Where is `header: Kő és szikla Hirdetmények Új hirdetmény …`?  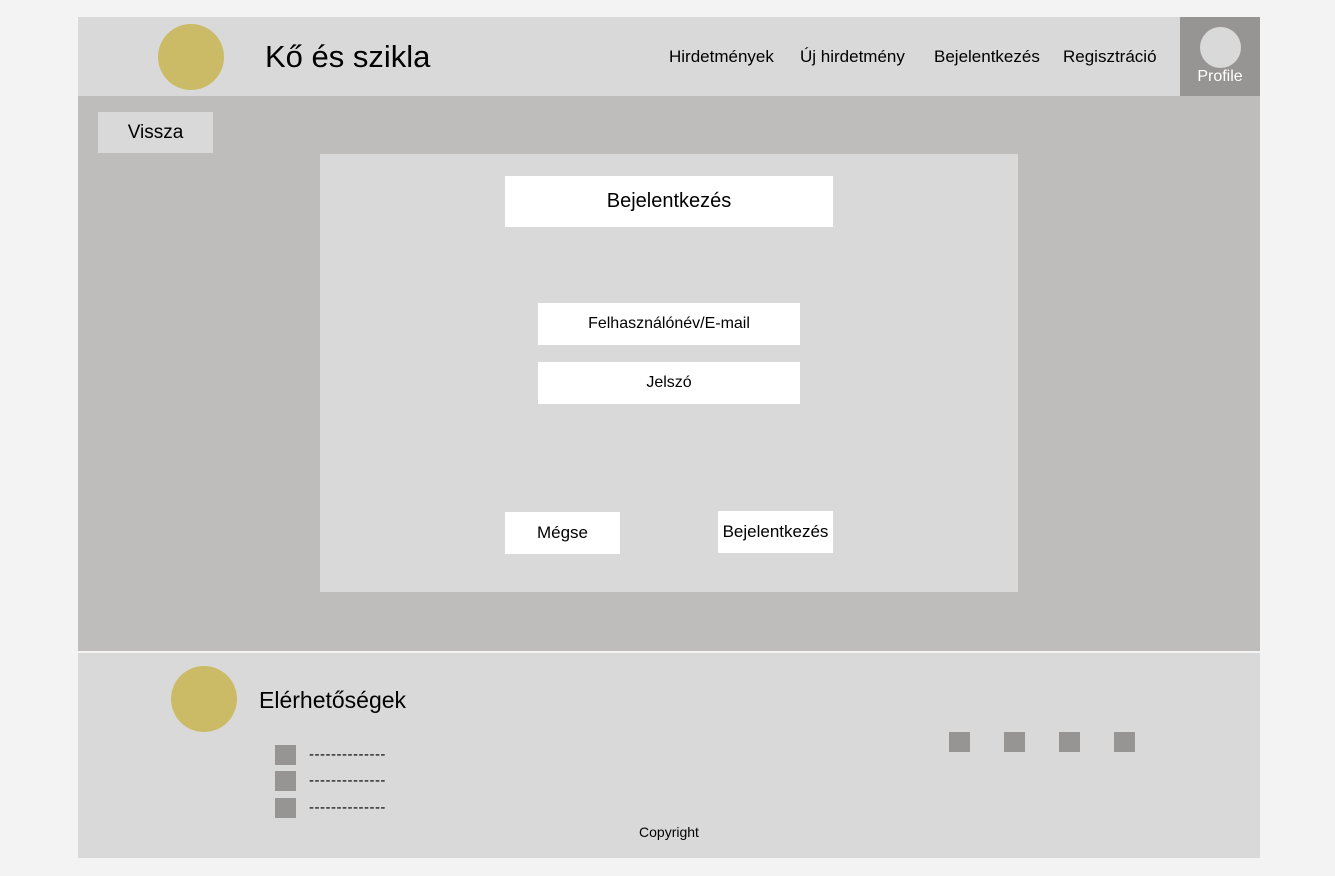 header: Kő és szikla Hirdetmények Új hirdetmény … is located at coordinates (669, 56).